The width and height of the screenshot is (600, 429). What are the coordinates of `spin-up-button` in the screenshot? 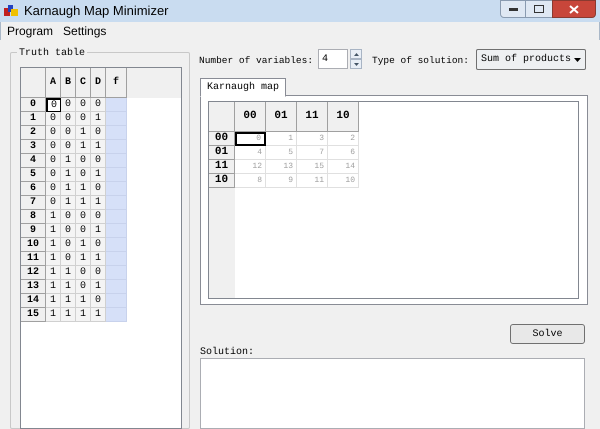 It's located at (356, 54).